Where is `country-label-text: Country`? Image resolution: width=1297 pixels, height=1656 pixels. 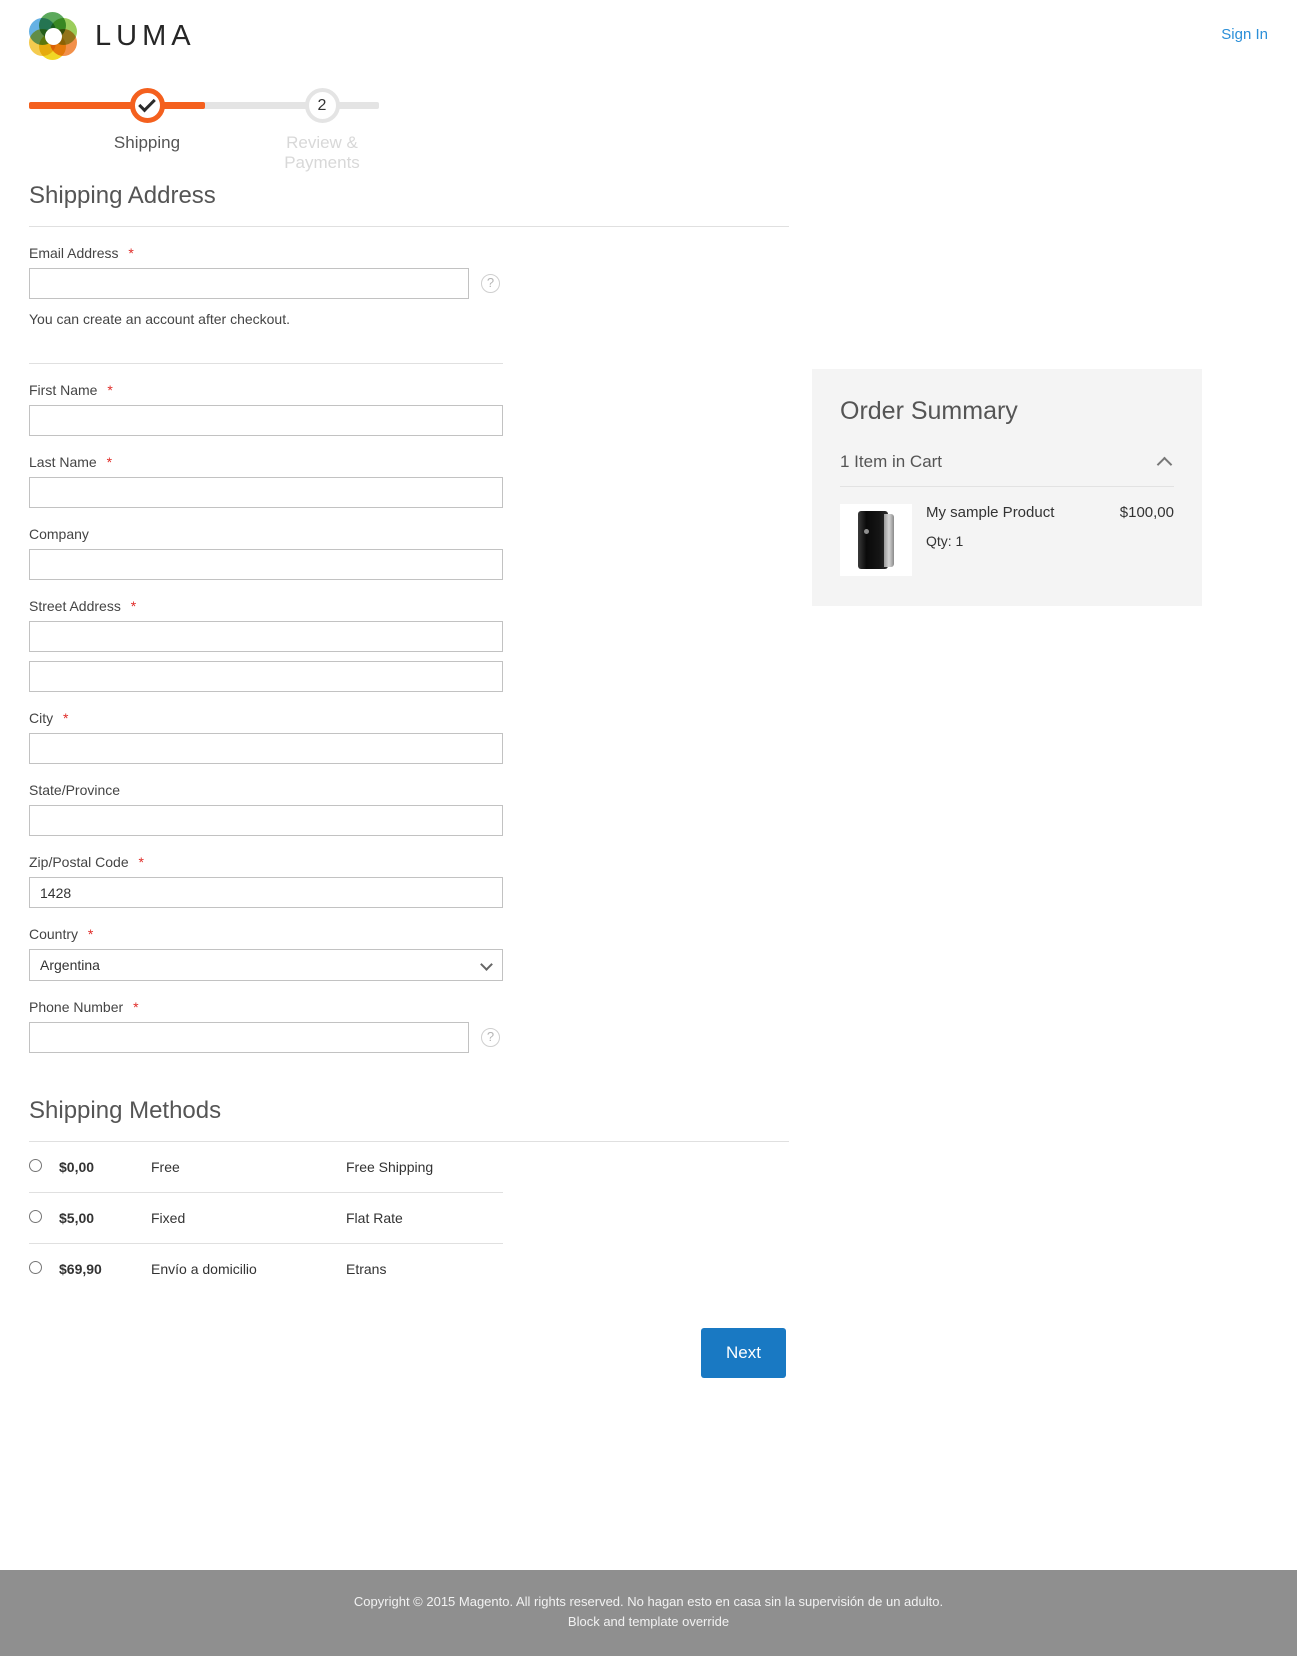 country-label-text: Country is located at coordinates (54, 934).